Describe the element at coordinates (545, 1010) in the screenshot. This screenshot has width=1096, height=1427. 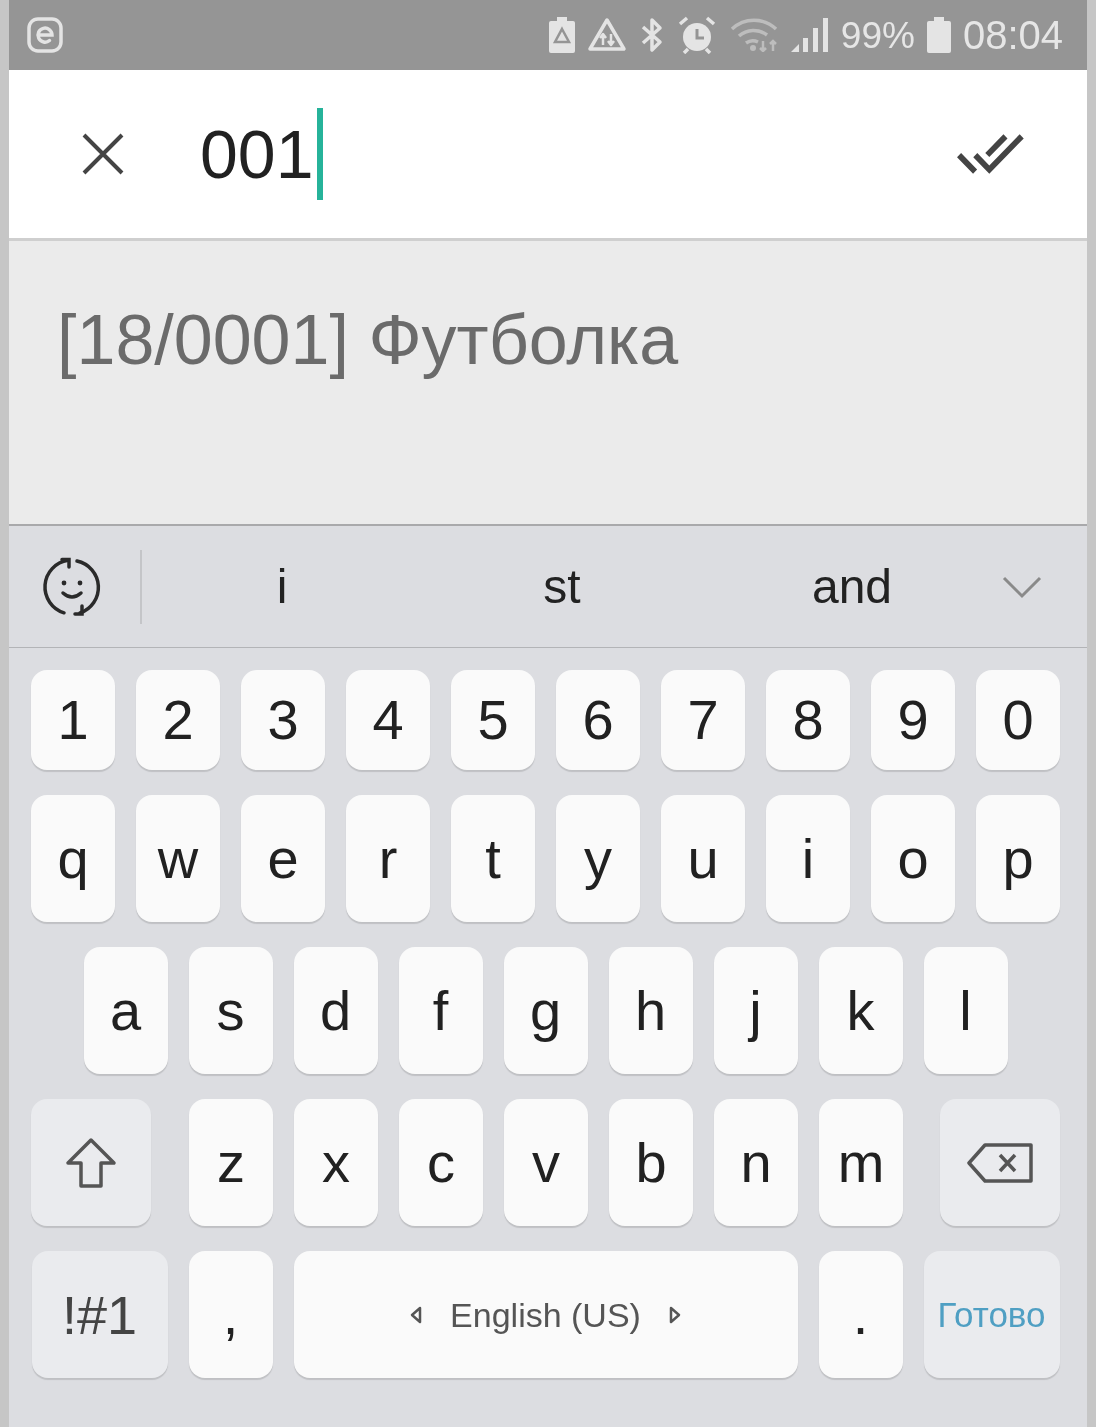
I see `keyboard-key: g` at that location.